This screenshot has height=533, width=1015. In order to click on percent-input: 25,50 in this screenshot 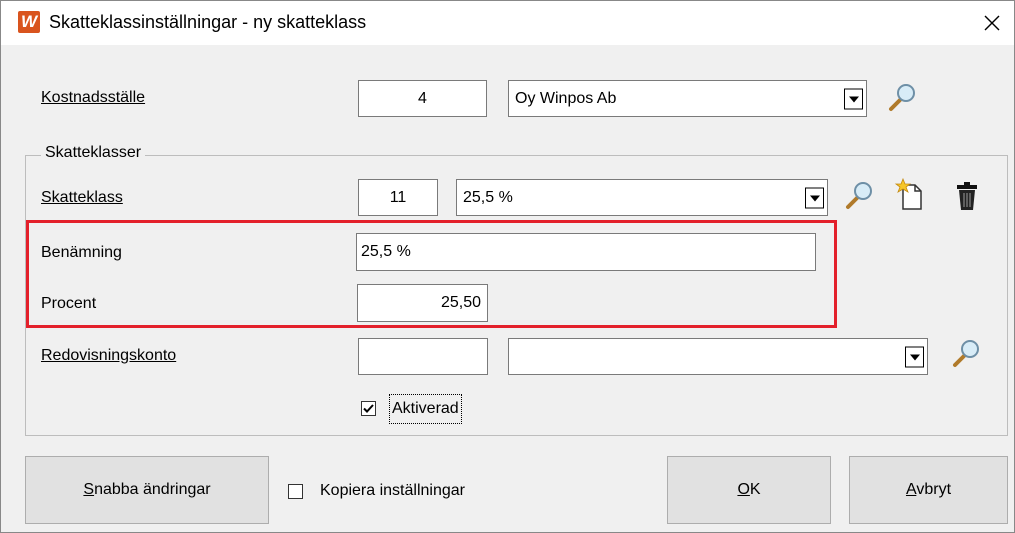, I will do `click(422, 303)`.